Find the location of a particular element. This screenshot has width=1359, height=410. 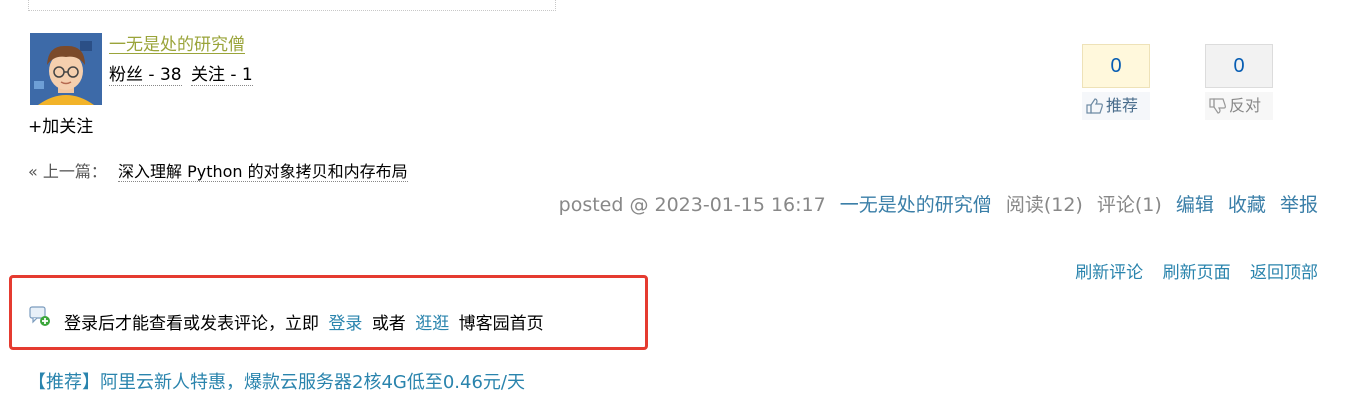

edit-link: 编辑 is located at coordinates (1195, 205).